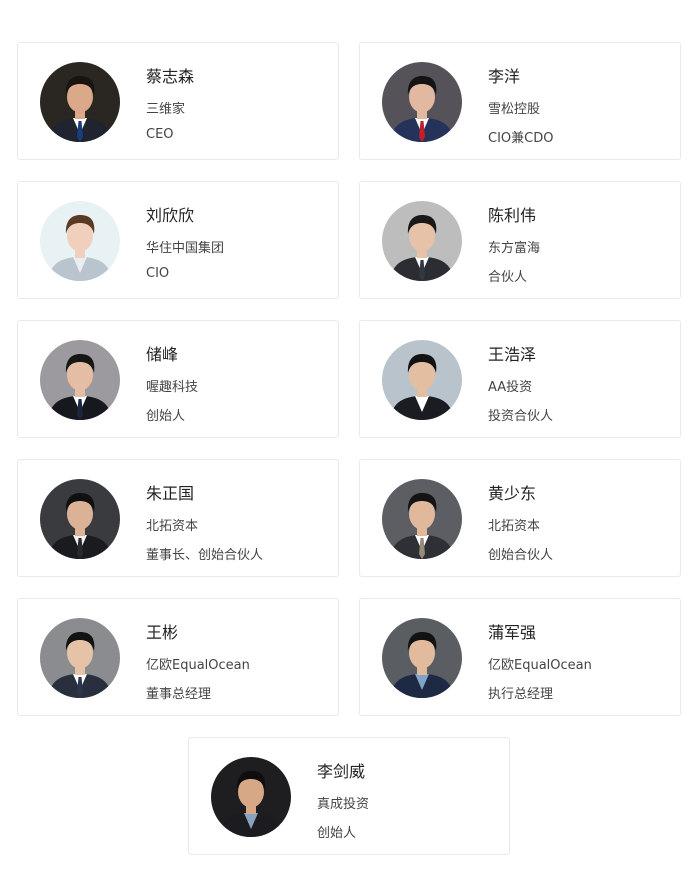  Describe the element at coordinates (514, 248) in the screenshot. I see `speaker-company: 东方富海` at that location.